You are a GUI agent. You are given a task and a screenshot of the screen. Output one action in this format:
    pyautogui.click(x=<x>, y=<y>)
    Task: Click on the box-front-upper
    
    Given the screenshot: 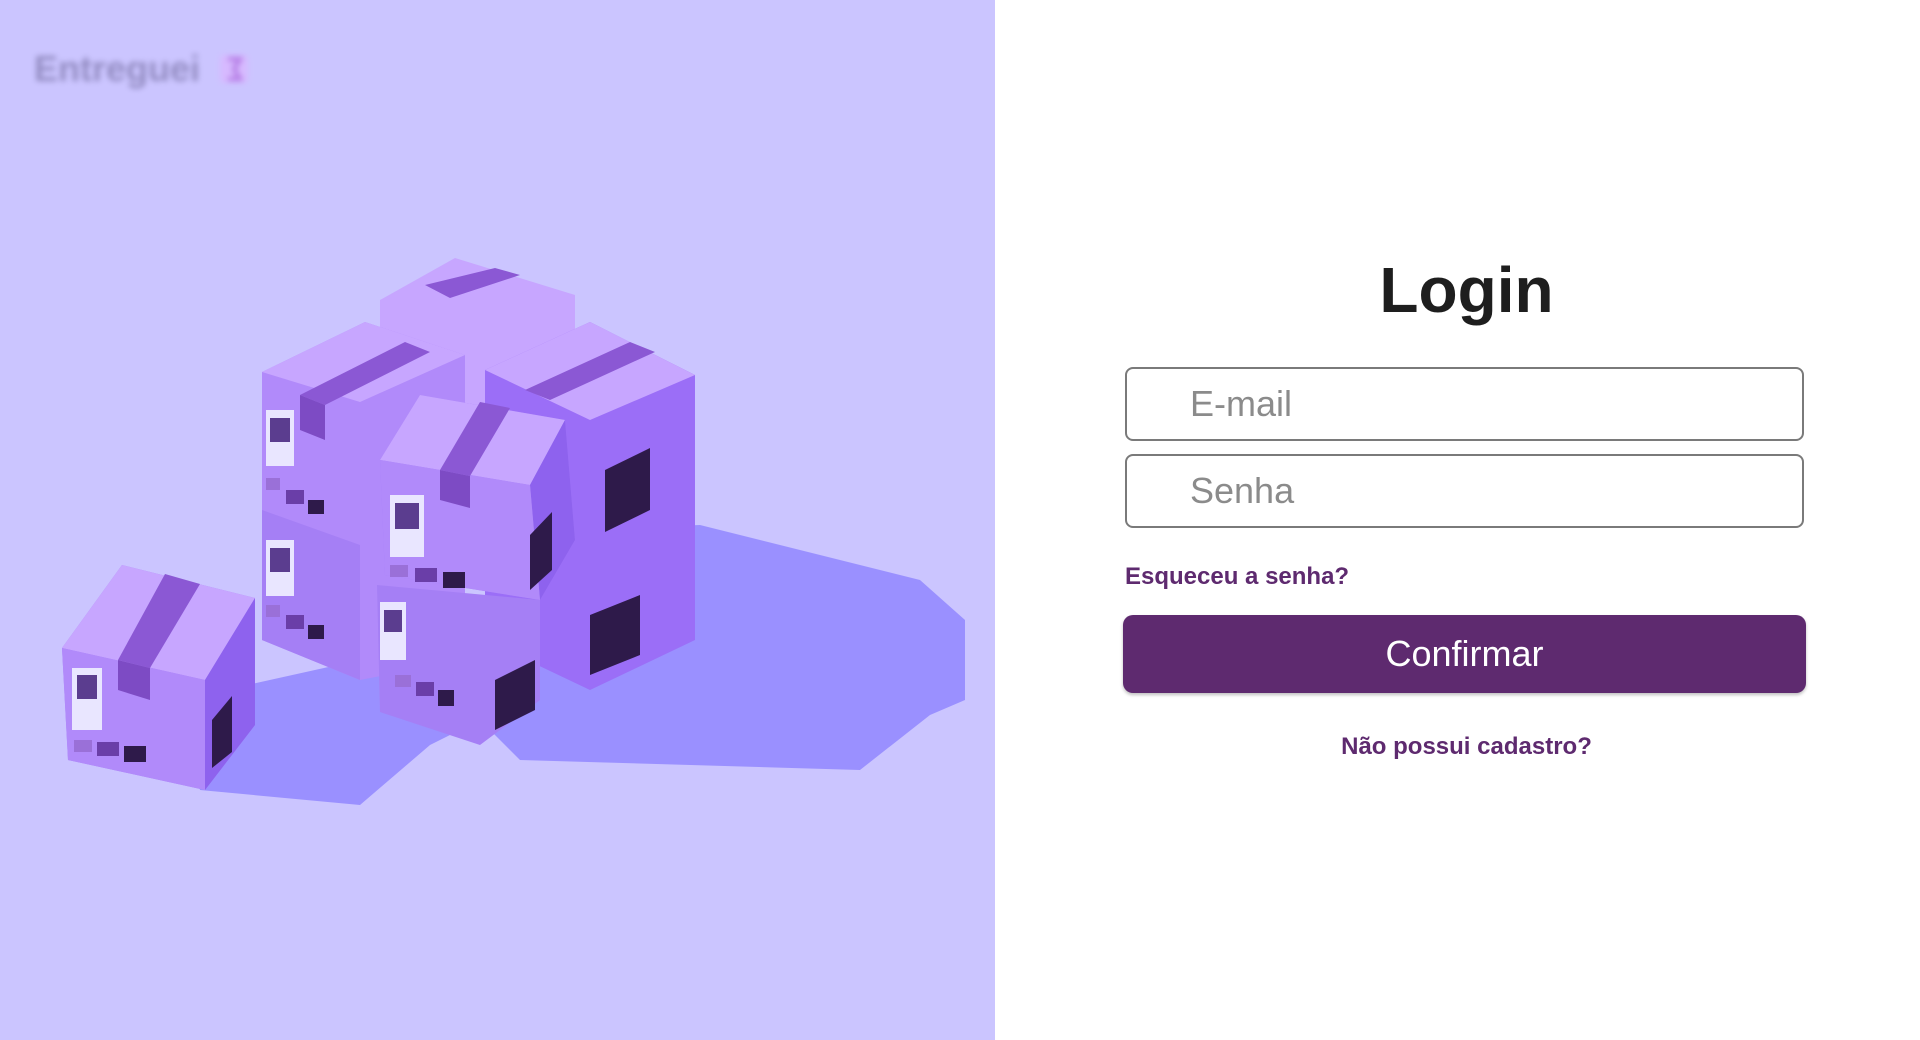 What is the action you would take?
    pyautogui.click(x=477, y=497)
    